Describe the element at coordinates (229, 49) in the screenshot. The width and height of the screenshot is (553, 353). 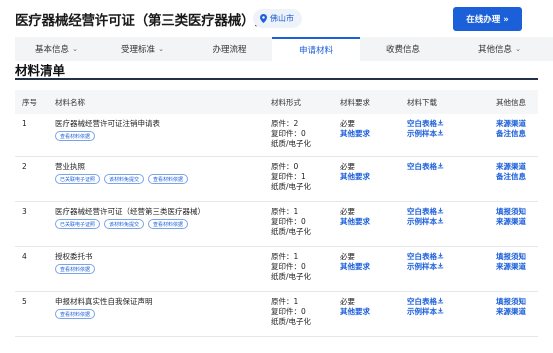
I see `tab-item: 办理流程` at that location.